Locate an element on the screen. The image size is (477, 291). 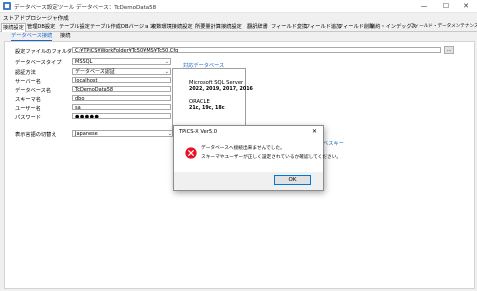
server-label: サーバー名 is located at coordinates (28, 82).